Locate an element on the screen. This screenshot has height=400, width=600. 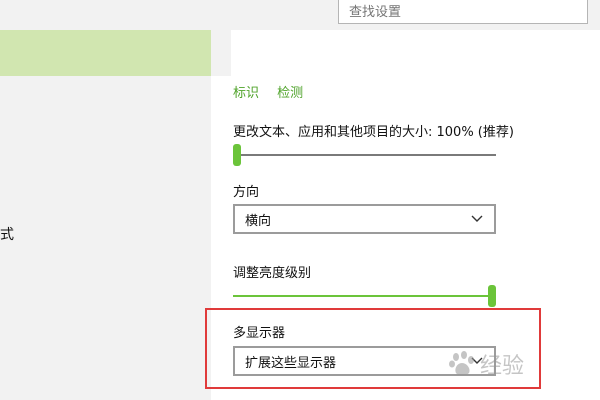
orientation-label: 方向 is located at coordinates (246, 192).